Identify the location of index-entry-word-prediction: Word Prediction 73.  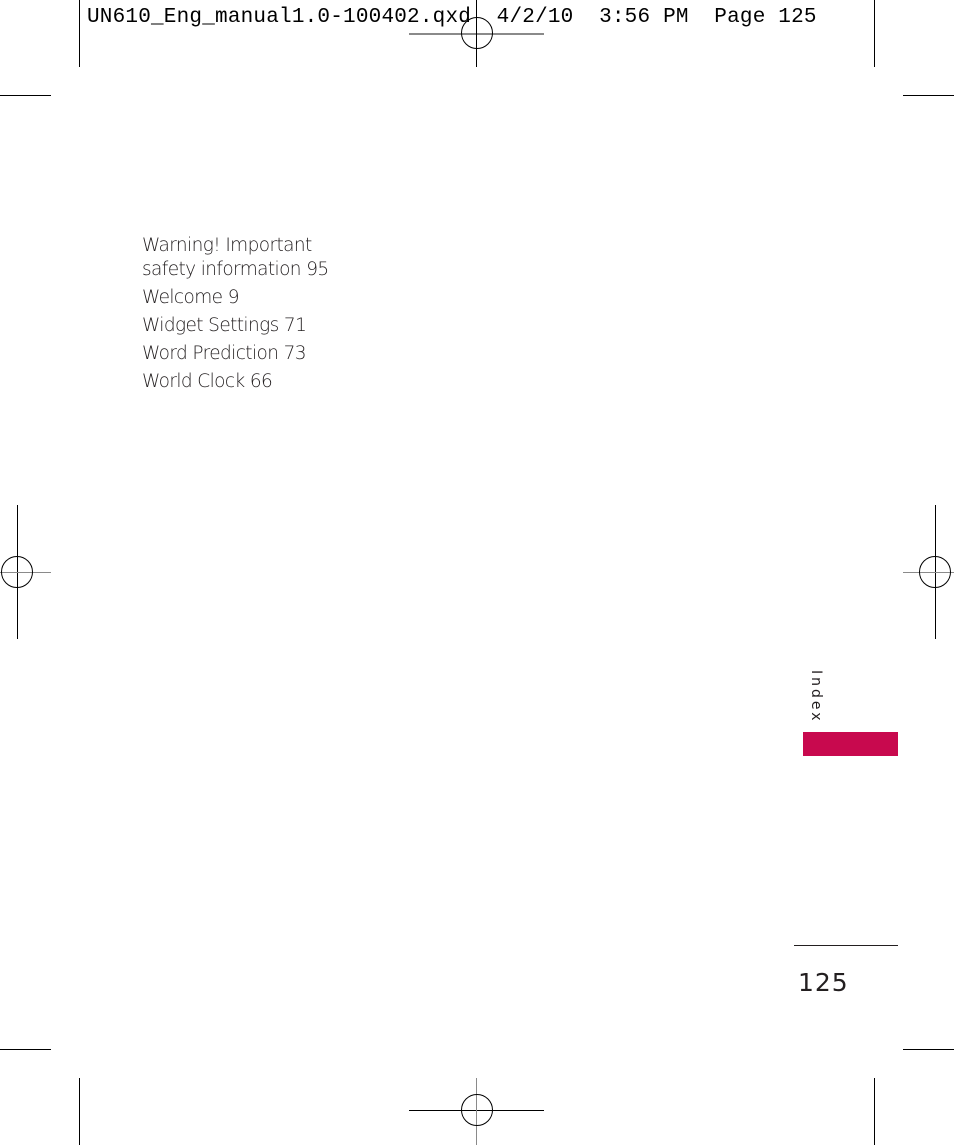
(224, 353).